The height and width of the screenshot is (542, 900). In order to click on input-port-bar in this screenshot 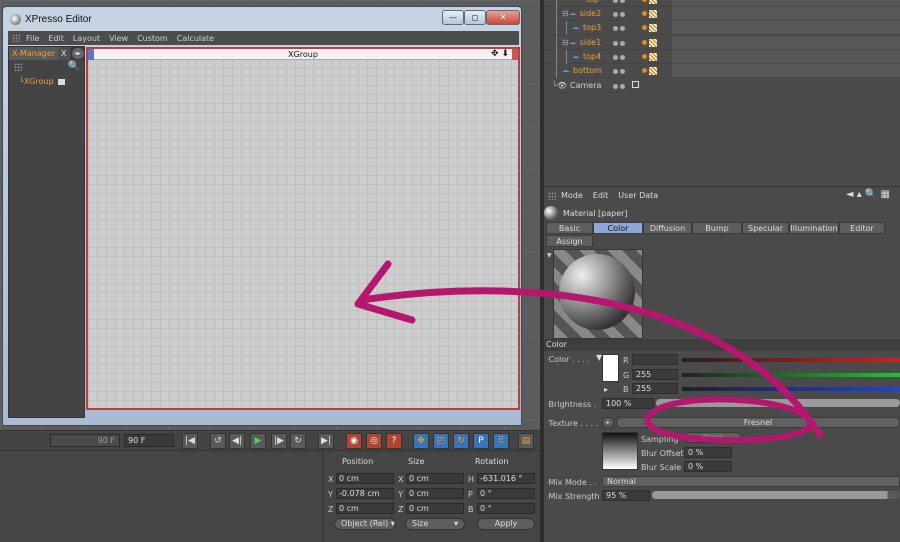, I will do `click(91, 54)`.